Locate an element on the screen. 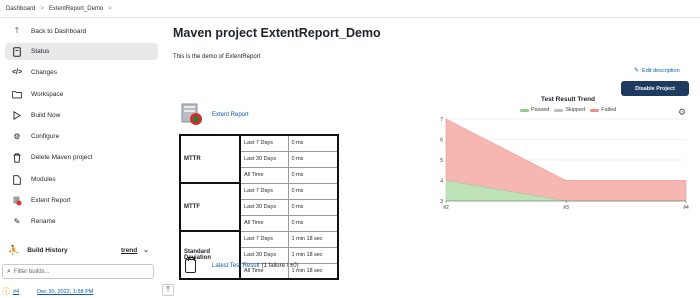  sidebar-item-status: Status is located at coordinates (81, 51).